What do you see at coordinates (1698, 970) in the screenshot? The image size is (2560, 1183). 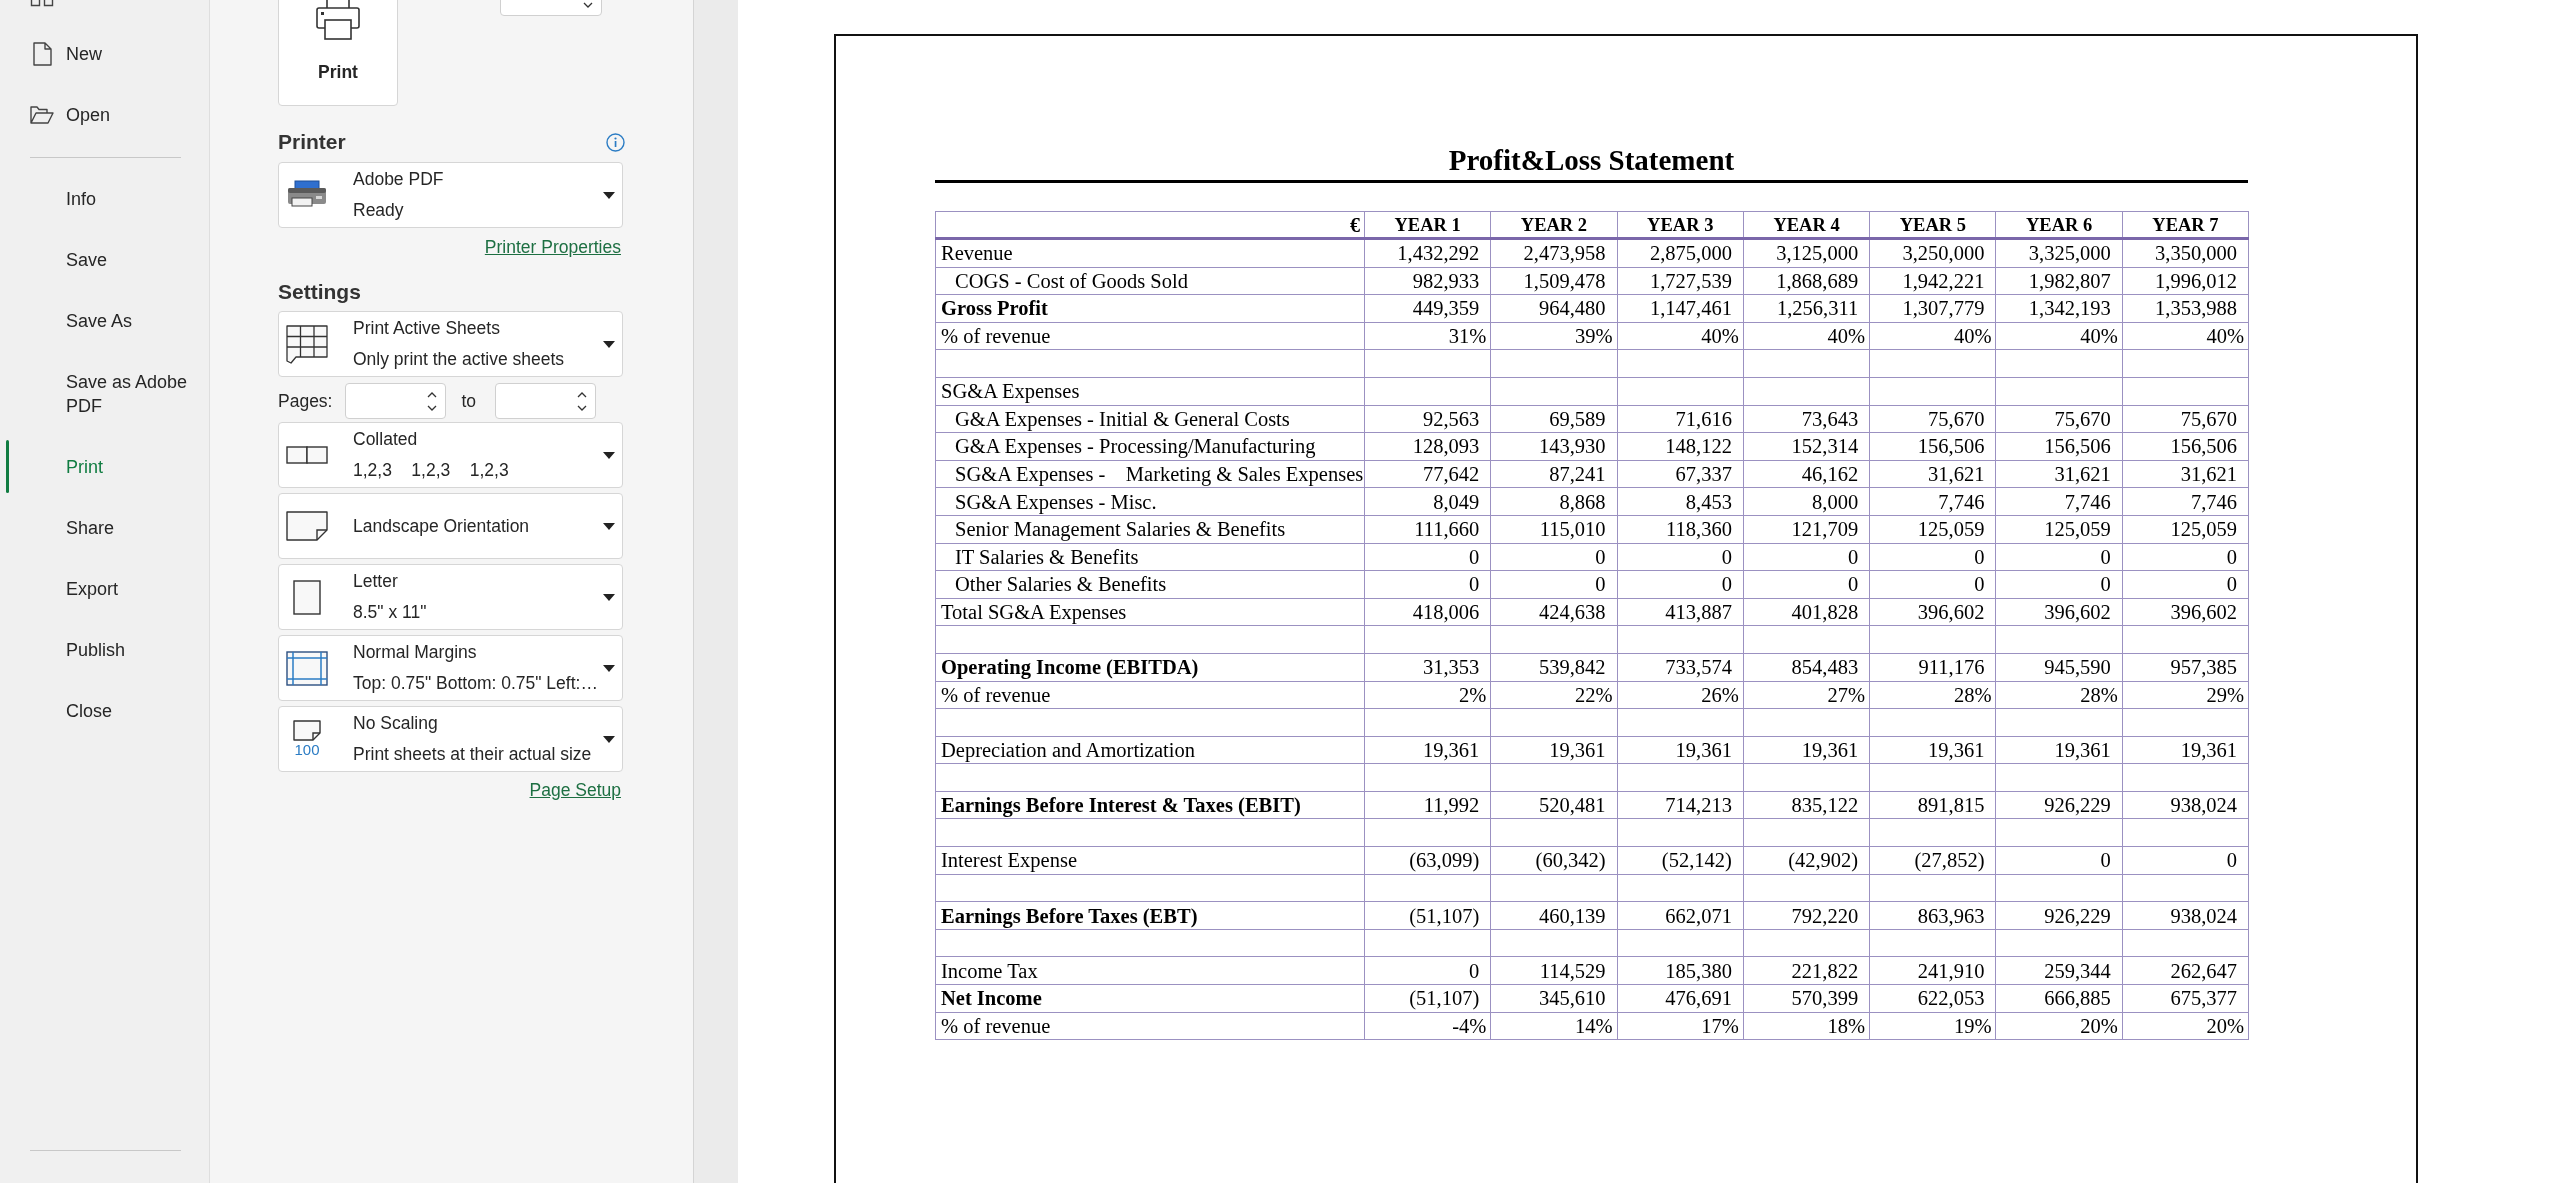 I see `amount-value: 185,380` at bounding box center [1698, 970].